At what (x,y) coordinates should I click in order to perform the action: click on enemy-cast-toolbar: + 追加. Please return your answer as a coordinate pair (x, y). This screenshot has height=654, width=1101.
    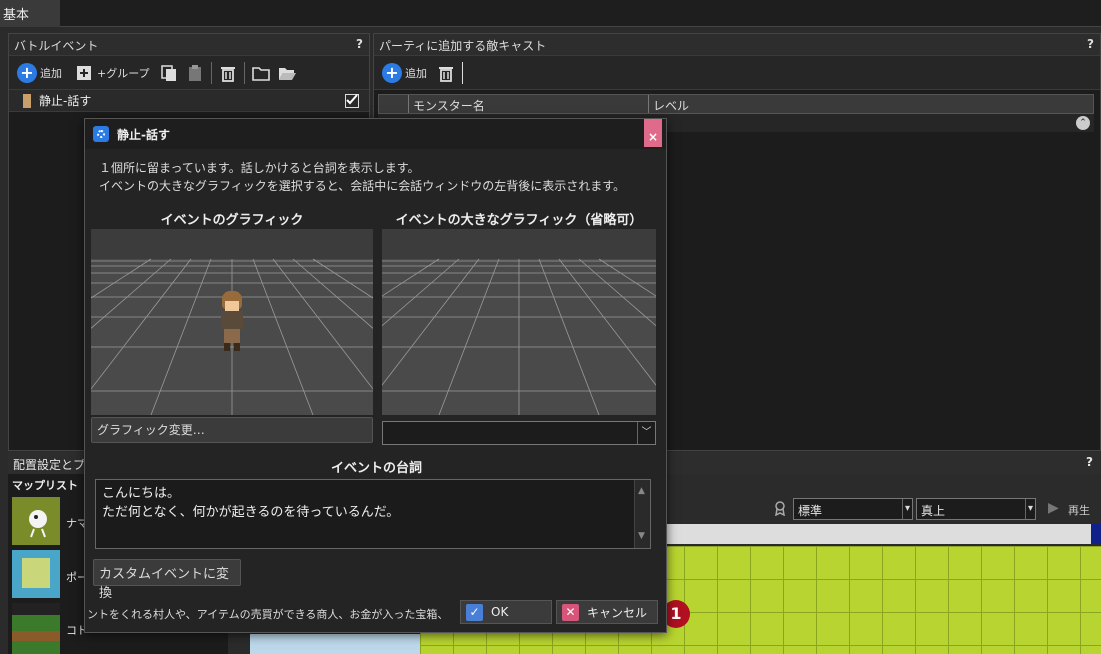
    Looking at the image, I should click on (737, 73).